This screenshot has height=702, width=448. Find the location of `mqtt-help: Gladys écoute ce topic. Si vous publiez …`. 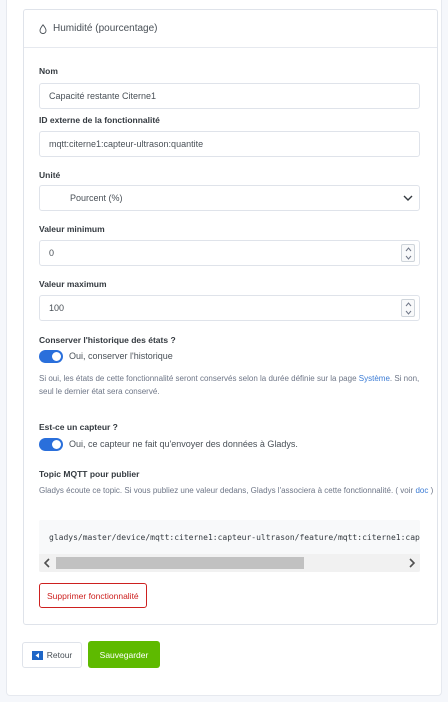

mqtt-help: Gladys écoute ce topic. Si vous publiez … is located at coordinates (236, 491).